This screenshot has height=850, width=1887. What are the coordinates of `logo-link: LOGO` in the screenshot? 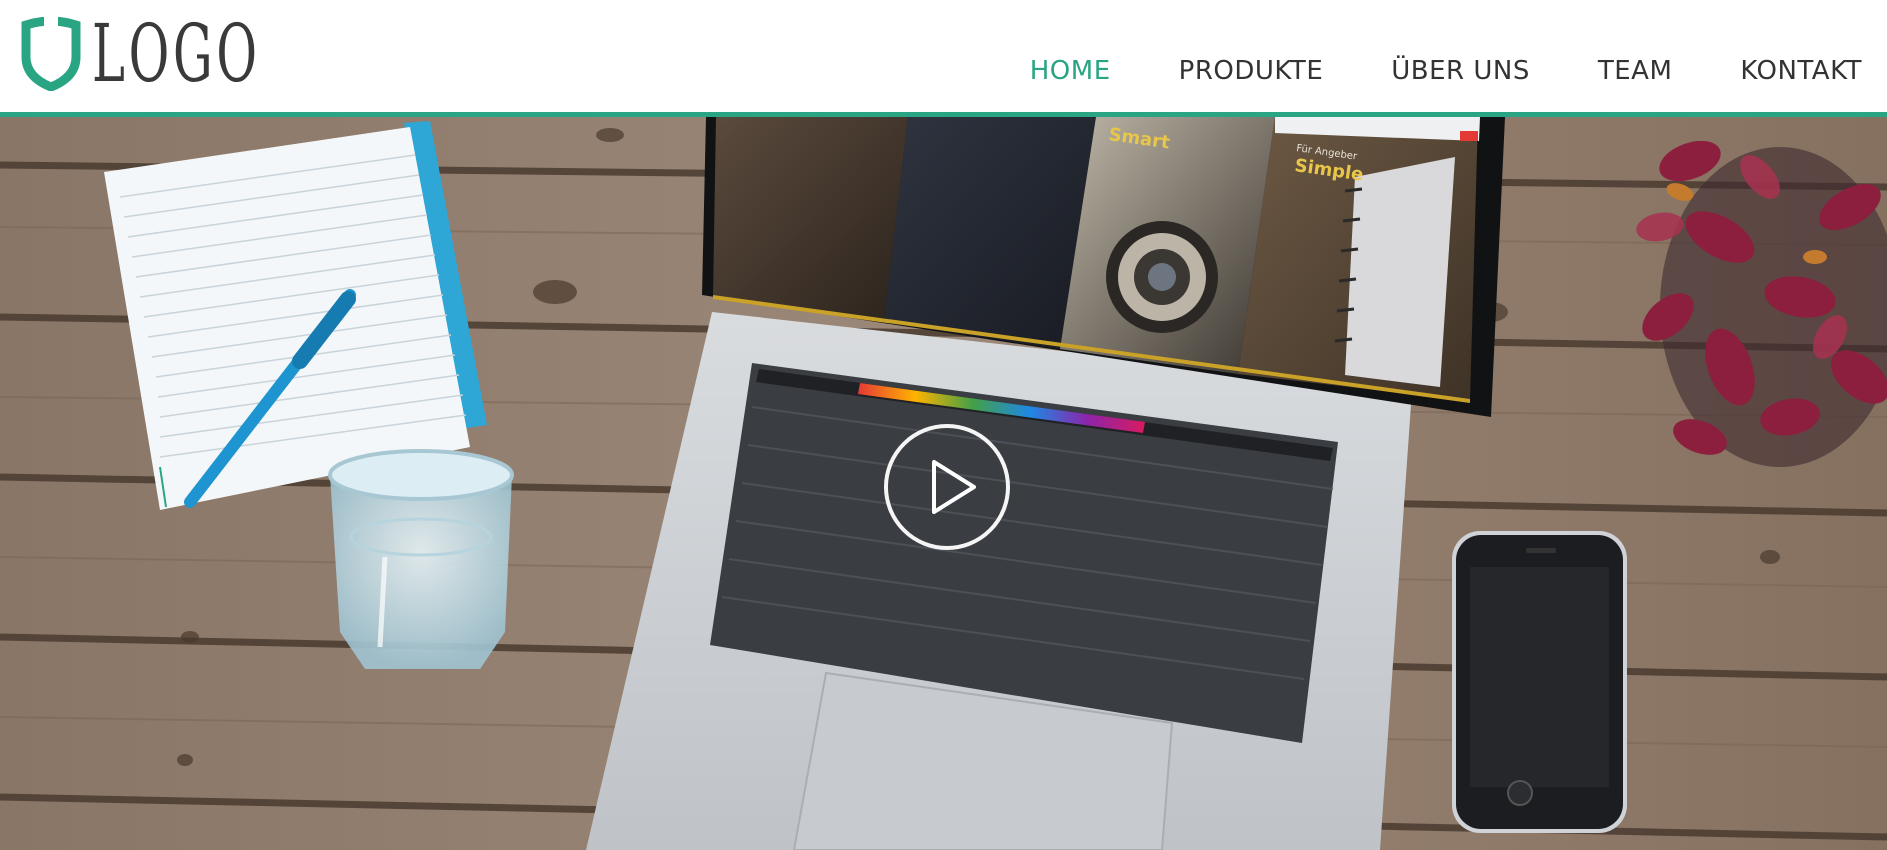 It's located at (192, 54).